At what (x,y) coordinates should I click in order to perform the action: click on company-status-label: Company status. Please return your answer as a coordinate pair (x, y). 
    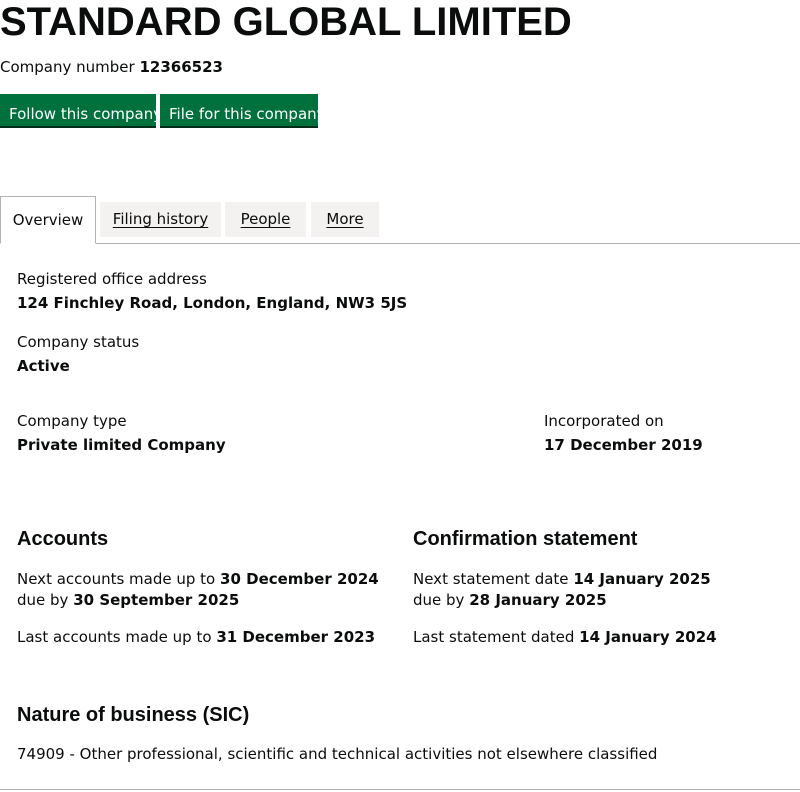
    Looking at the image, I should click on (78, 342).